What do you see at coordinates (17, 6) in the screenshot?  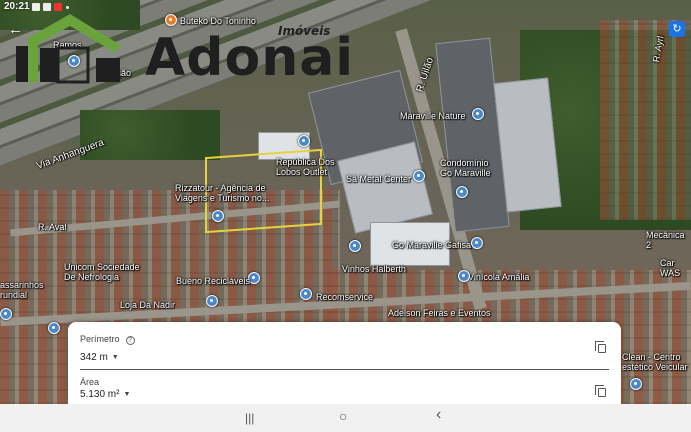 I see `clock: 20:21` at bounding box center [17, 6].